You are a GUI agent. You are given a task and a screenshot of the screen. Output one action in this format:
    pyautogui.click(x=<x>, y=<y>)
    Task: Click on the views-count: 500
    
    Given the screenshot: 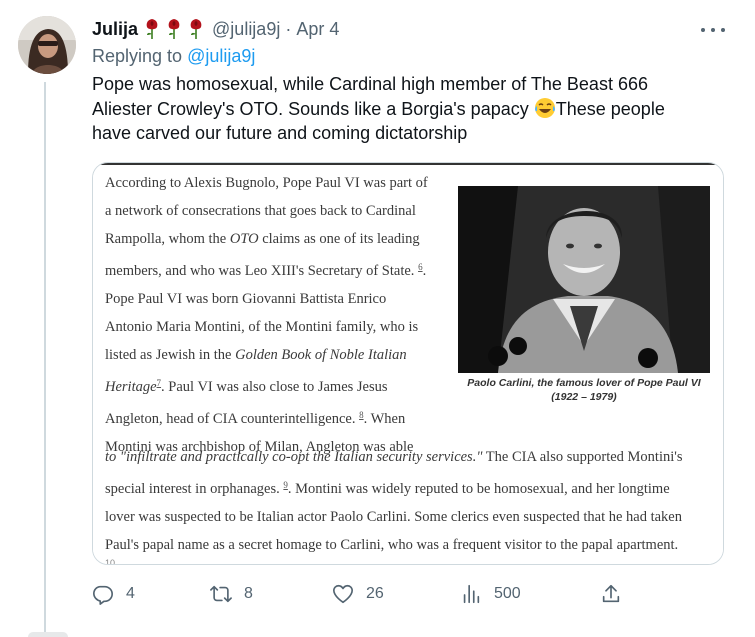 What is the action you would take?
    pyautogui.click(x=507, y=593)
    